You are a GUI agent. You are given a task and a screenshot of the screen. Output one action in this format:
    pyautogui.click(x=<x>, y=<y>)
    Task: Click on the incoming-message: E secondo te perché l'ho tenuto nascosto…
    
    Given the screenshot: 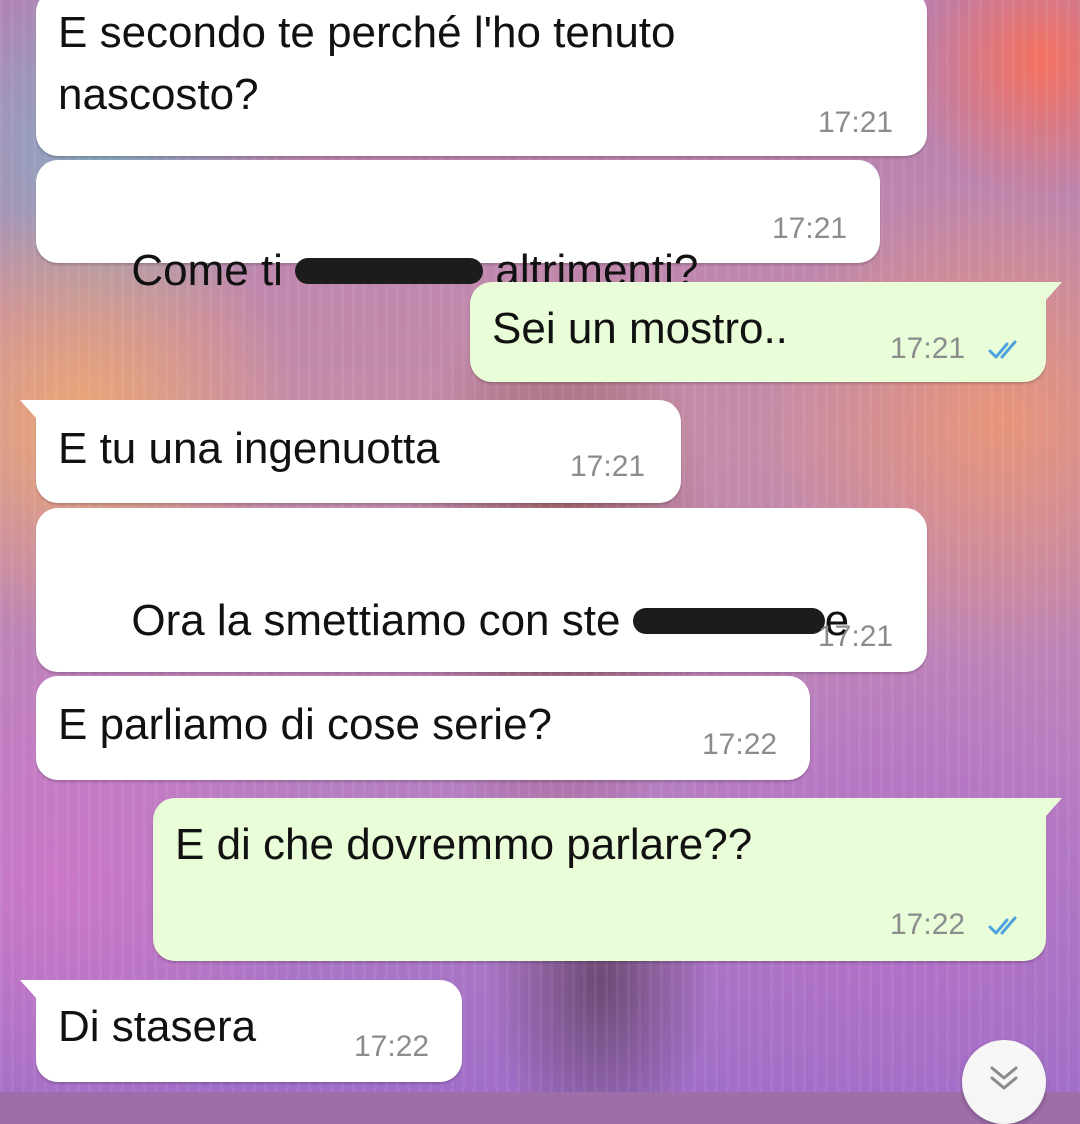 What is the action you would take?
    pyautogui.click(x=481, y=78)
    